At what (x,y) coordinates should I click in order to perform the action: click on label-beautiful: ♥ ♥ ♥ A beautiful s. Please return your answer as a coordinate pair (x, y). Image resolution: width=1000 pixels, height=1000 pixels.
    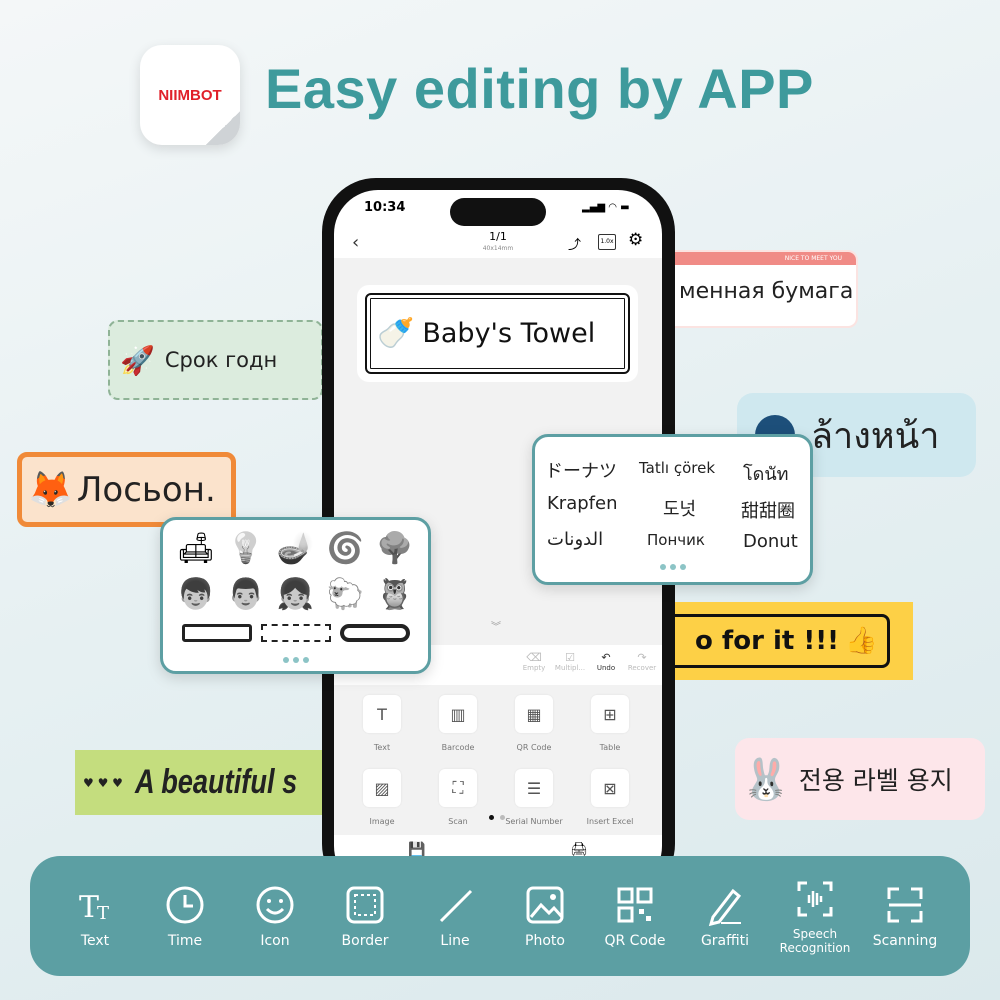
    Looking at the image, I should click on (200, 782).